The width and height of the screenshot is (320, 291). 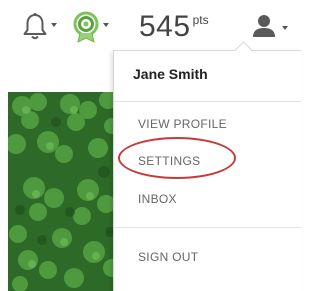 What do you see at coordinates (35, 29) in the screenshot?
I see `bell-icon` at bounding box center [35, 29].